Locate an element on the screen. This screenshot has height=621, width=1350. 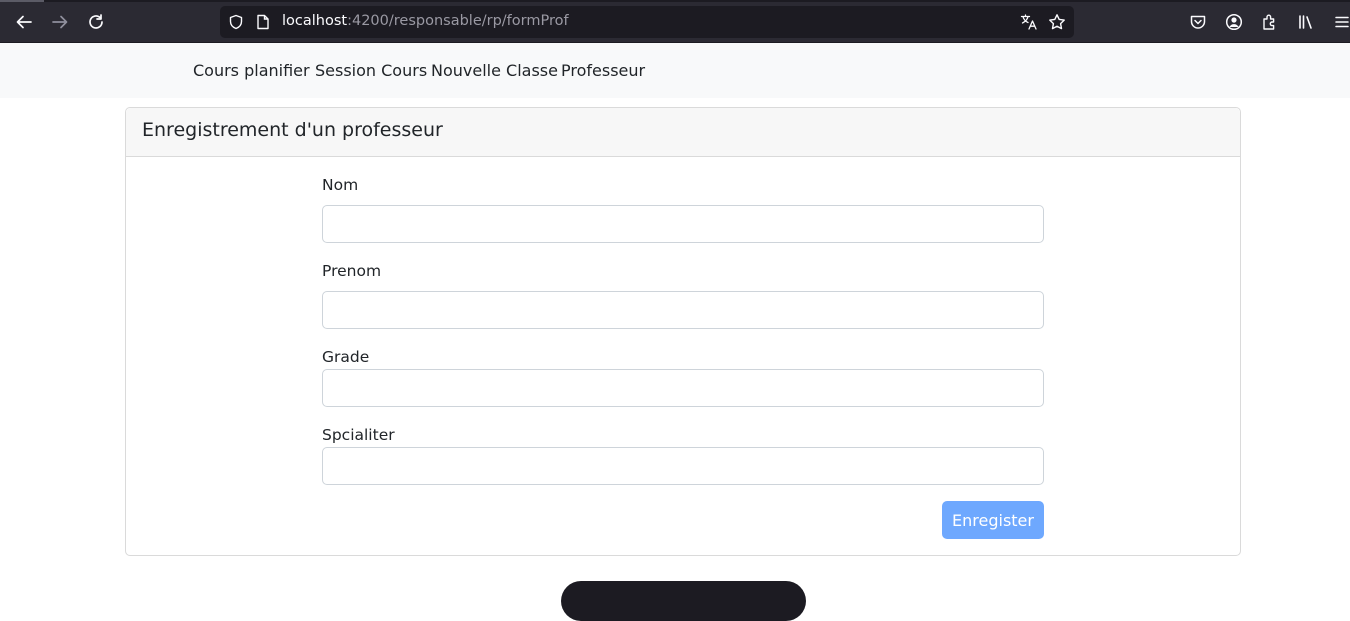
forward-arrow-icon is located at coordinates (60, 22).